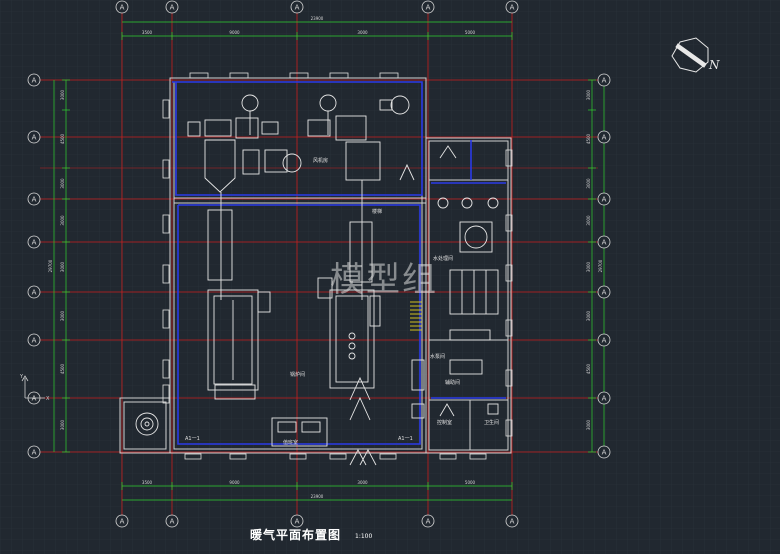 This screenshot has width=780, height=554. Describe the element at coordinates (452, 382) in the screenshot. I see `room-aux: 辅助间` at that location.